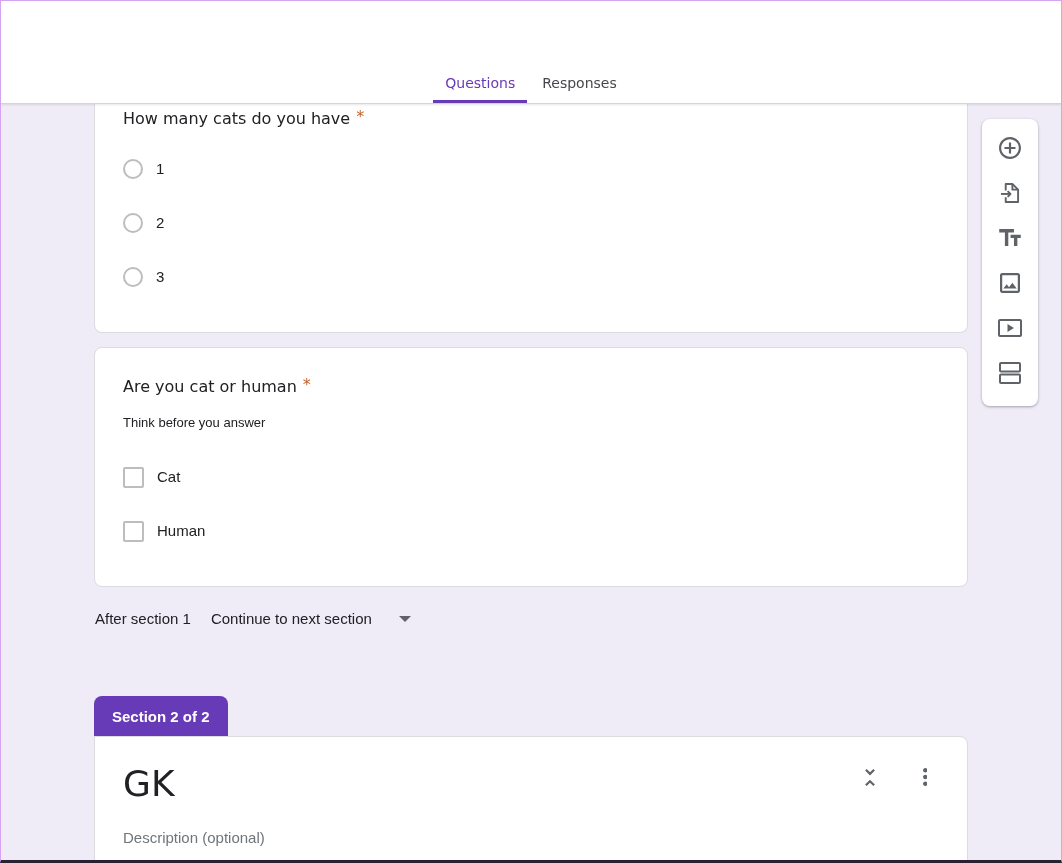 This screenshot has width=1062, height=863. I want to click on tab: Responses, so click(579, 83).